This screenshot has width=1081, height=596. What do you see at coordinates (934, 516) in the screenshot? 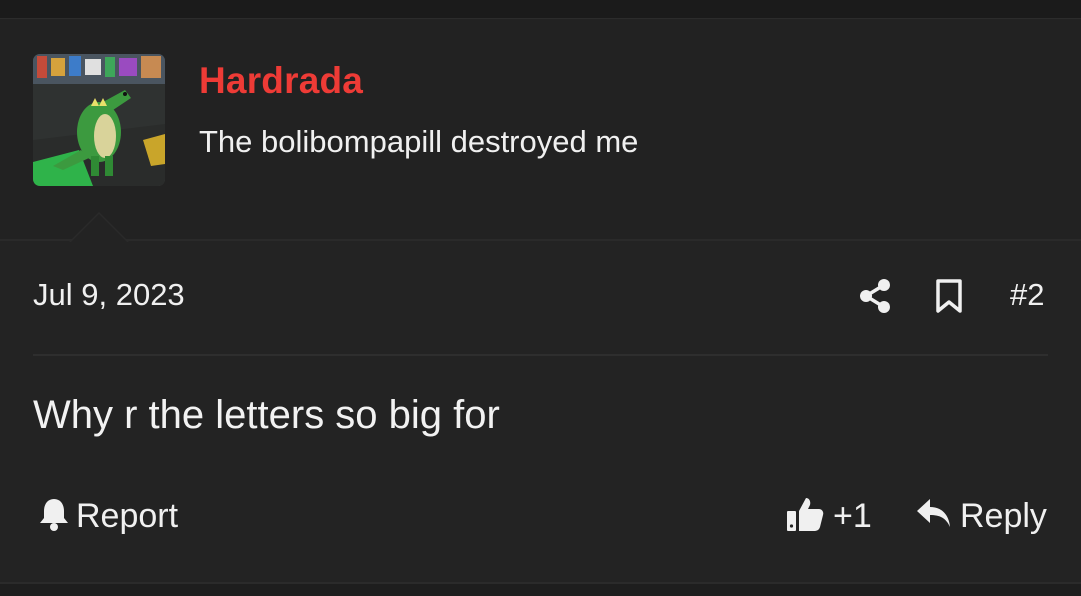
I see `reply-icon` at bounding box center [934, 516].